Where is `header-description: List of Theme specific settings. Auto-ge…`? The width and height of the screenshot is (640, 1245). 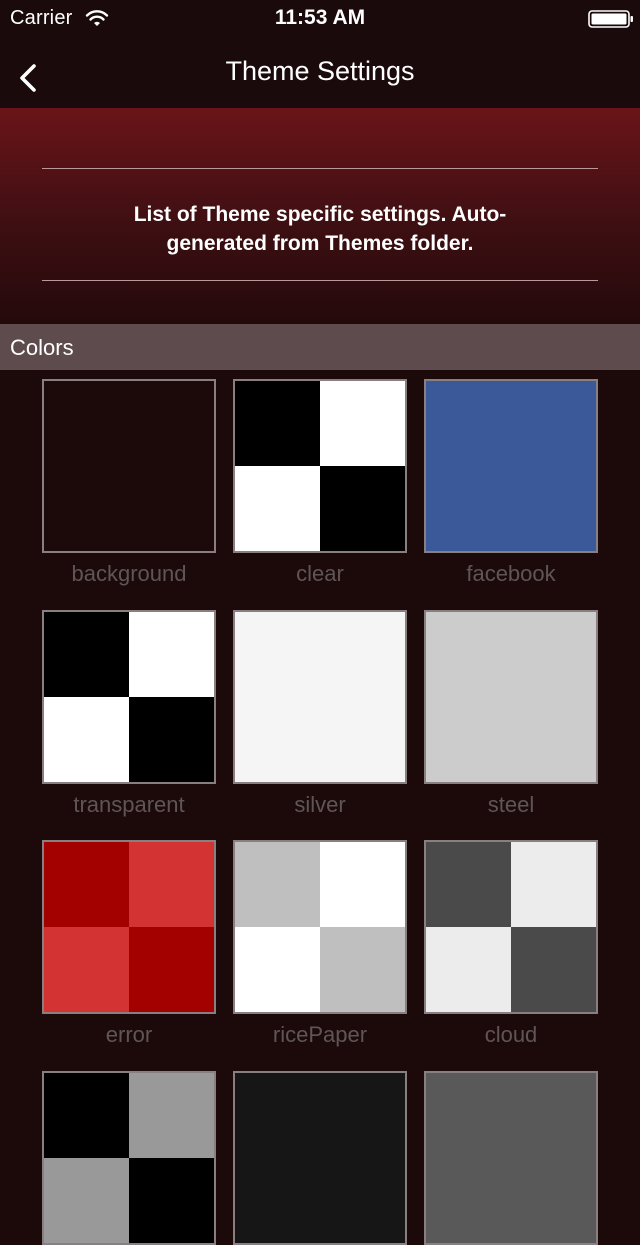 header-description: List of Theme specific settings. Auto-ge… is located at coordinates (320, 229).